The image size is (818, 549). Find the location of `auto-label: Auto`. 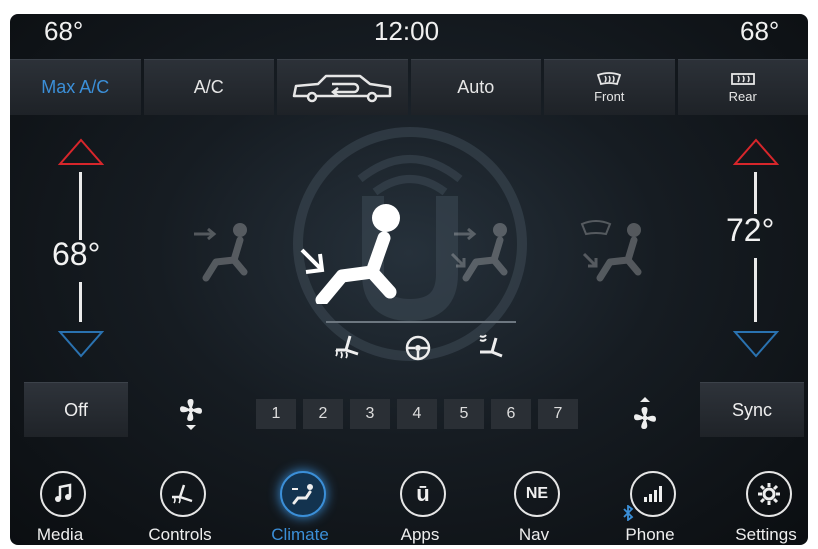

auto-label: Auto is located at coordinates (476, 87).